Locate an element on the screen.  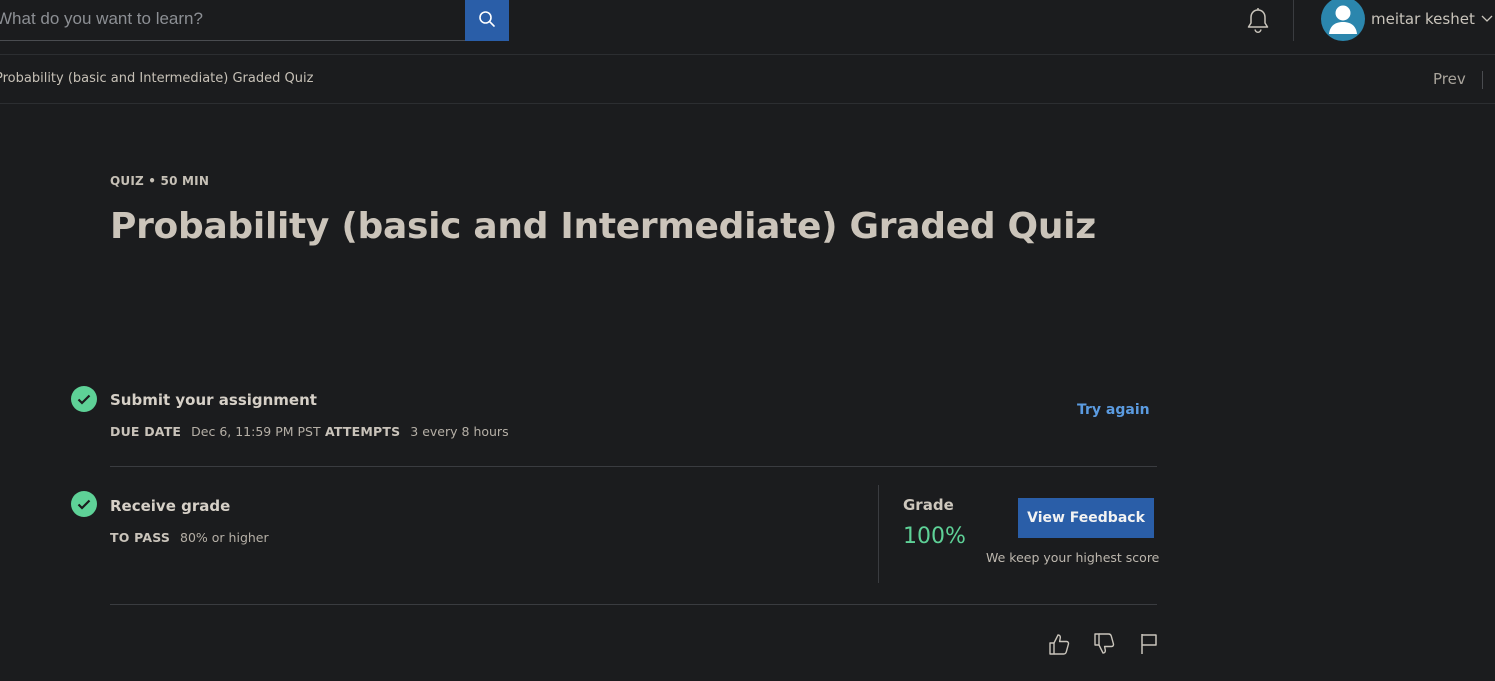
prev-button: Prev is located at coordinates (1449, 79).